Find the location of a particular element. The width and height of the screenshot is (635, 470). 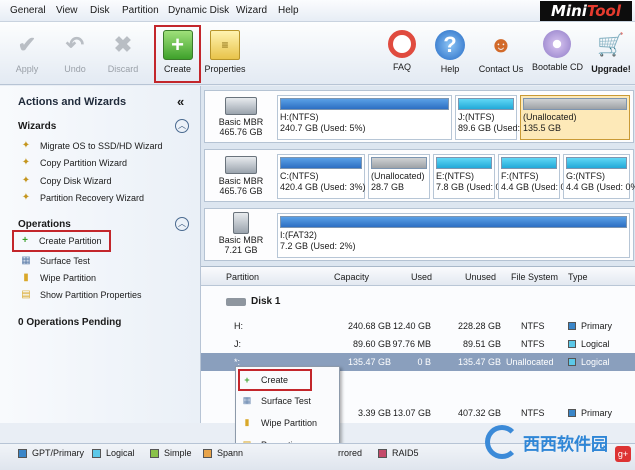

sidebar-item-show-properties: ▤ Show Partition Properties is located at coordinates (80, 295).